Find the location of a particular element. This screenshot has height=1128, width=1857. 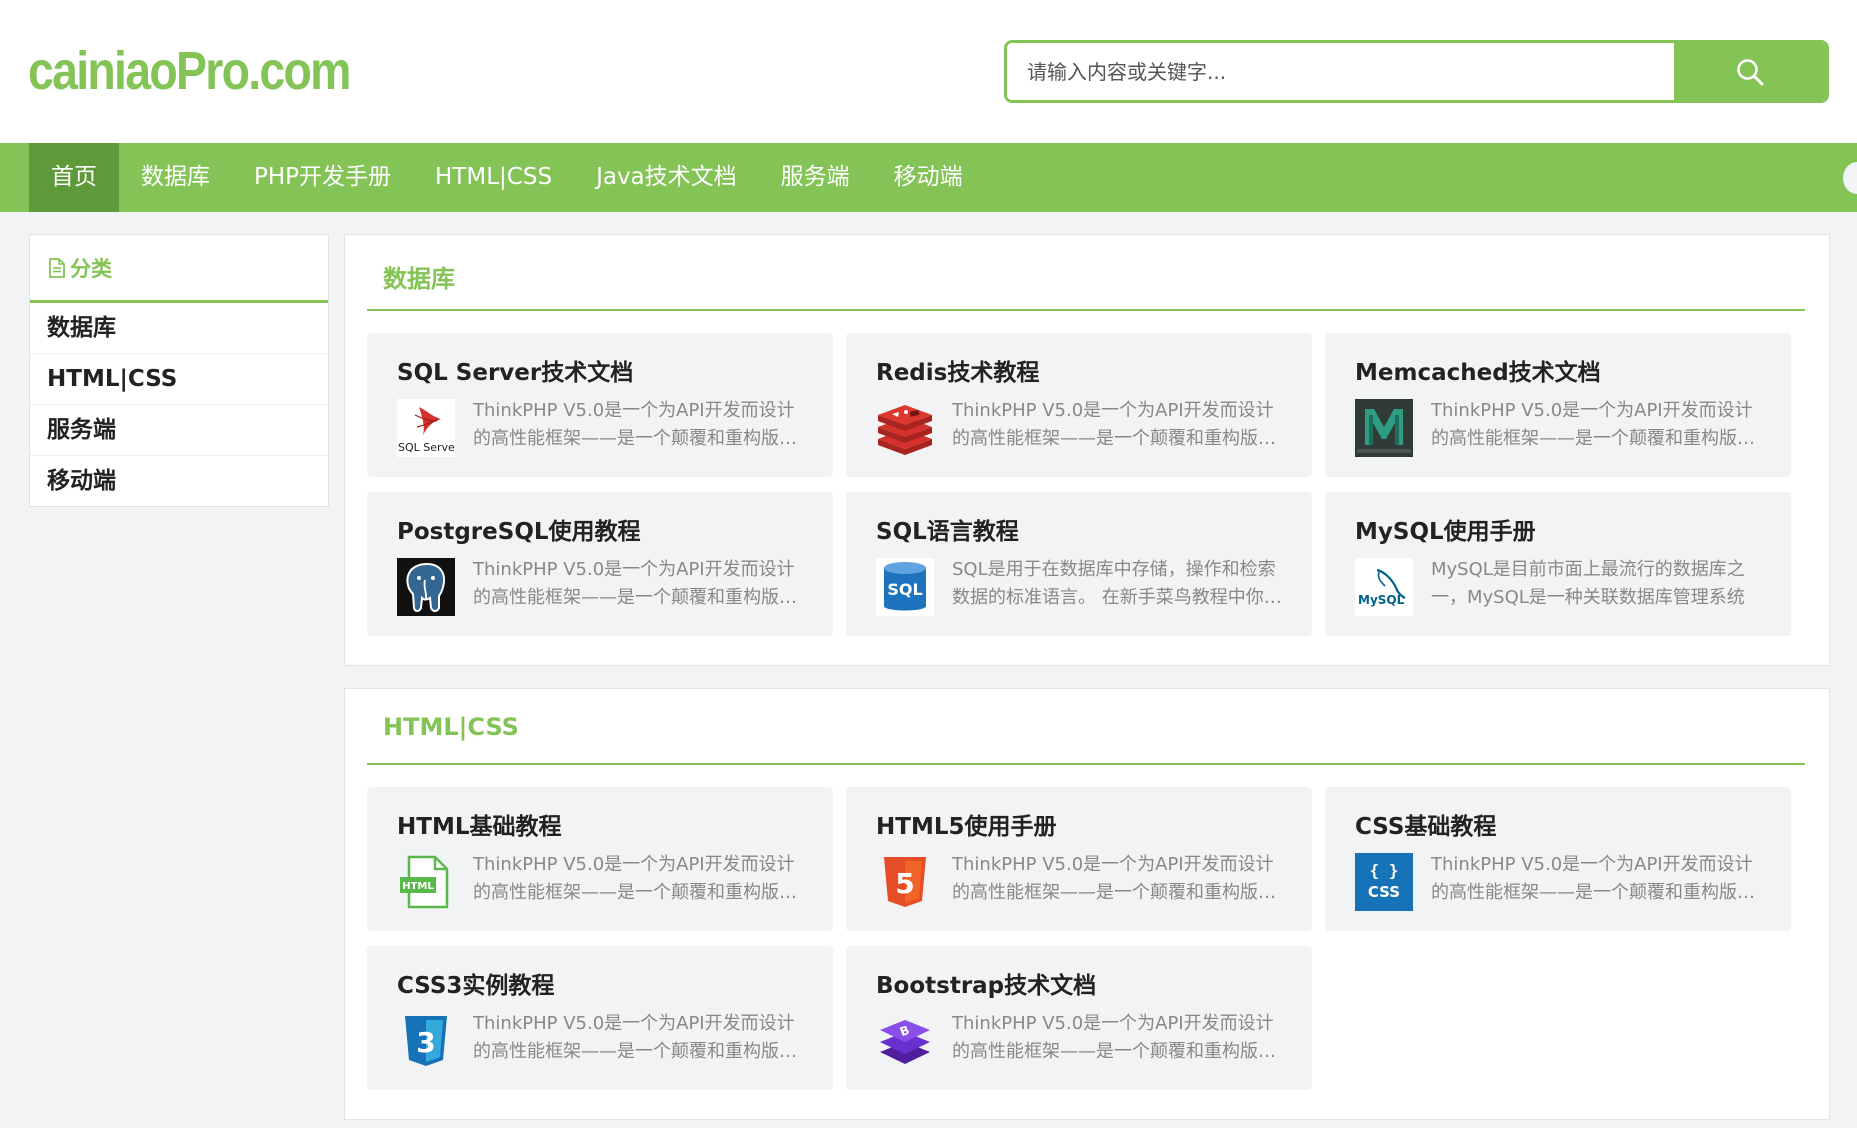

sidebar-item-database: 数据库 is located at coordinates (179, 328).